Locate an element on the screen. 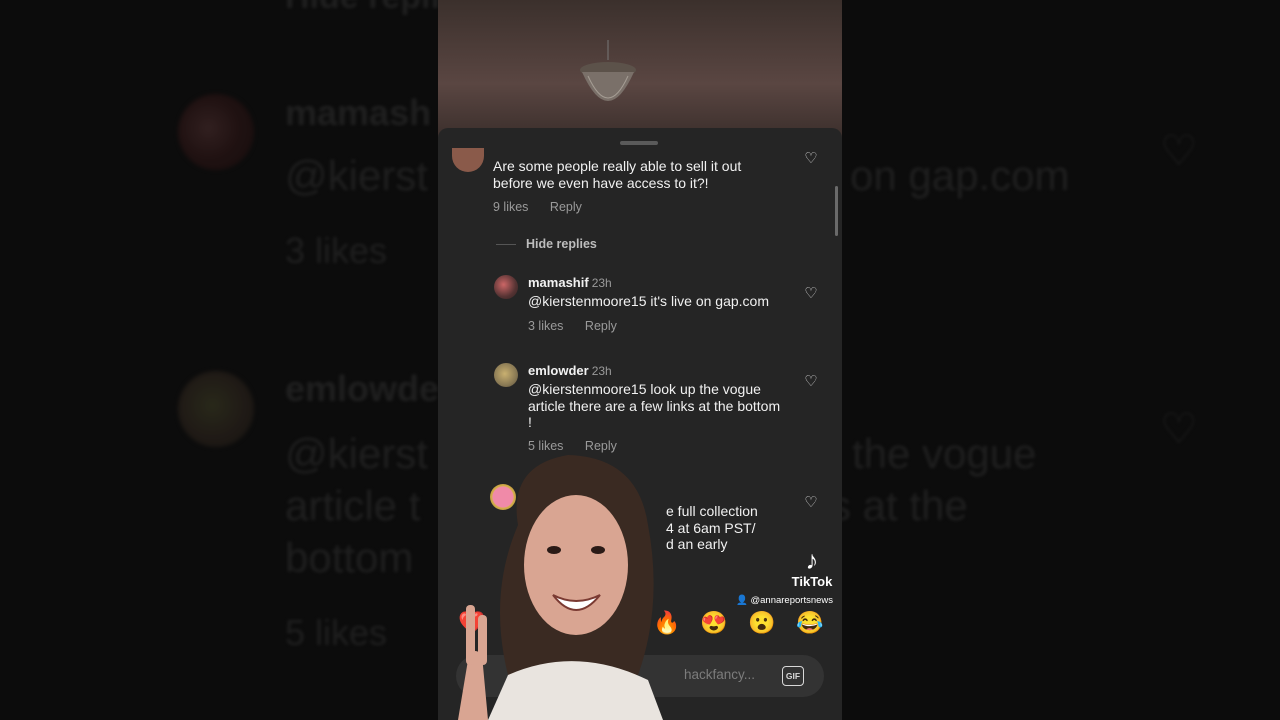 The height and width of the screenshot is (720, 1280). username: mamashif is located at coordinates (558, 282).